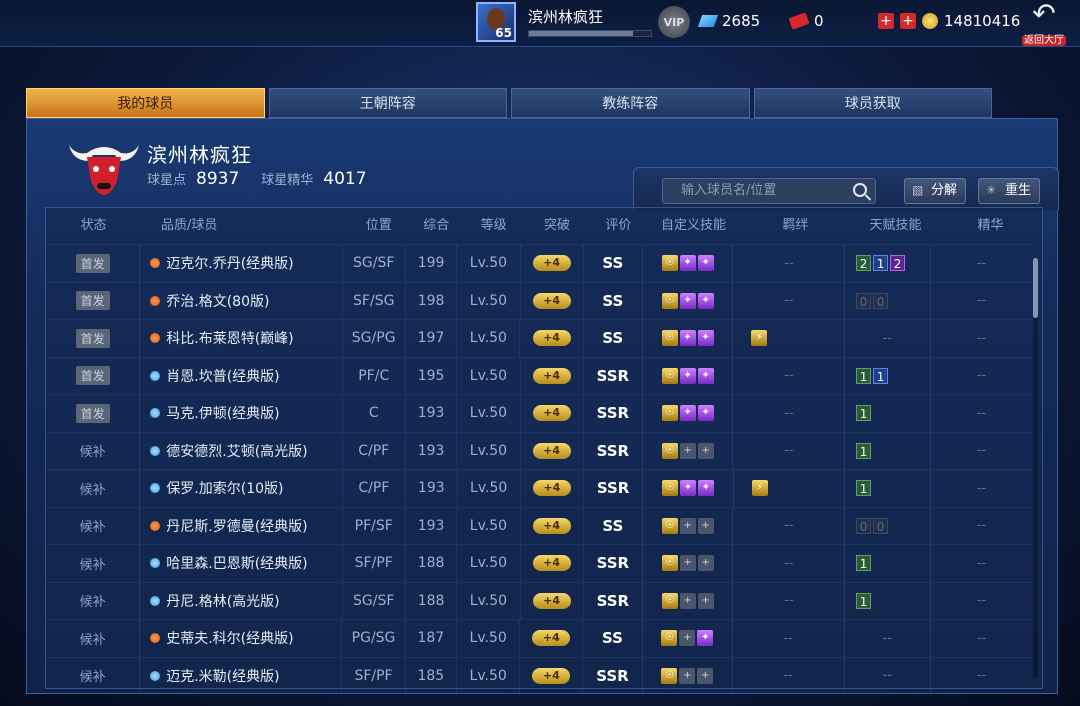  Describe the element at coordinates (229, 638) in the screenshot. I see `player-name: 史蒂夫.科尔(经典版)` at that location.